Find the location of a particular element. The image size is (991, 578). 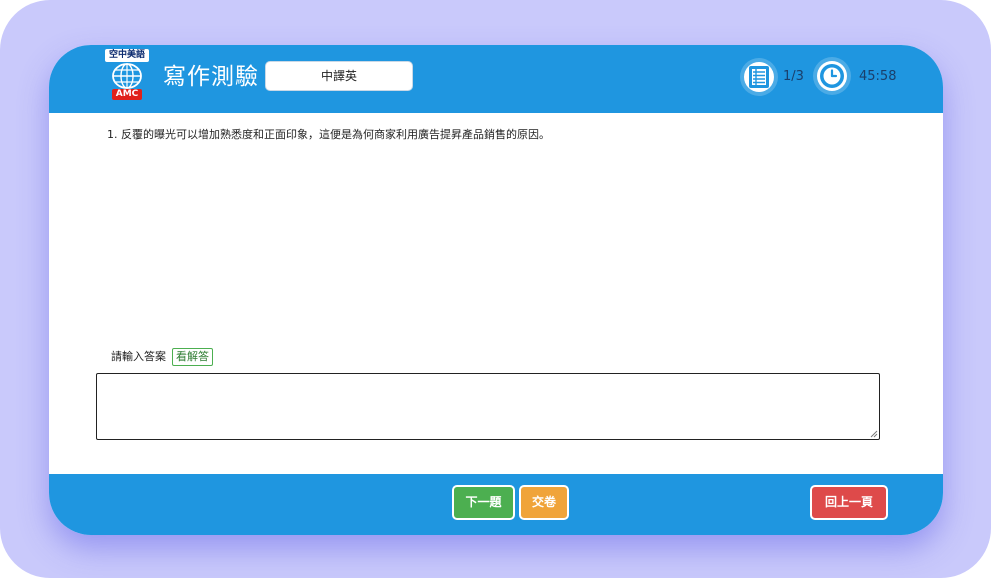

logo-top-text: 空中美語 is located at coordinates (127, 55).